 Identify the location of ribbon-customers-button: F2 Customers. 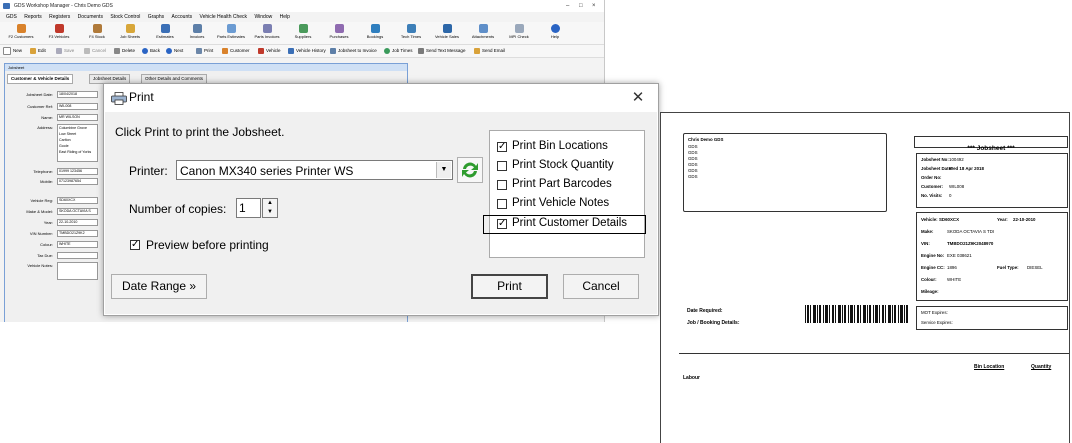
(21, 31).